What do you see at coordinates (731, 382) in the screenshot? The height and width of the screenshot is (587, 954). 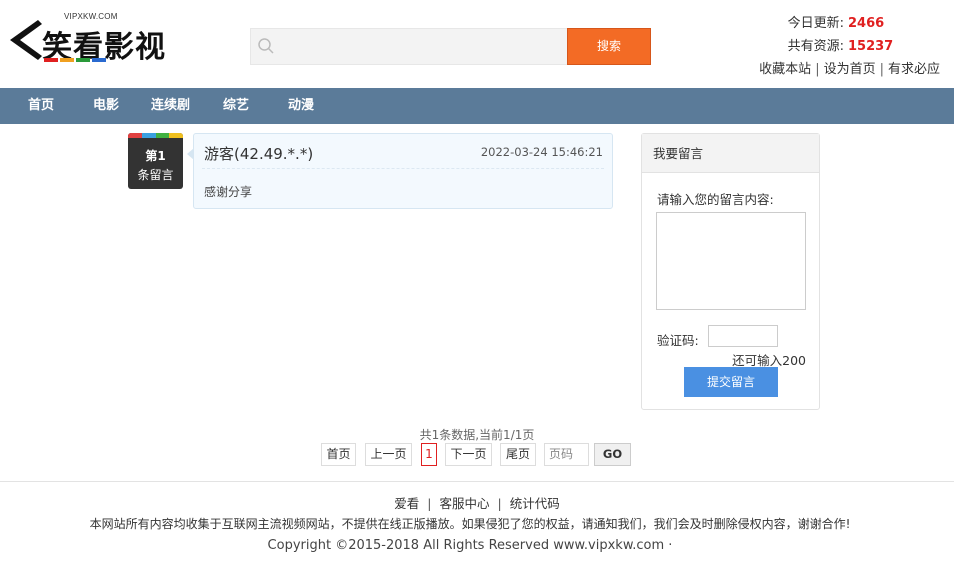 I see `submit-message-button: 提交留言` at bounding box center [731, 382].